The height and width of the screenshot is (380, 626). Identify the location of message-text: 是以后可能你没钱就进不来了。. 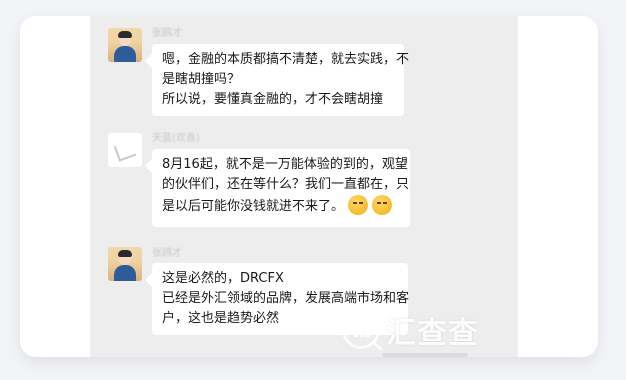
(253, 206).